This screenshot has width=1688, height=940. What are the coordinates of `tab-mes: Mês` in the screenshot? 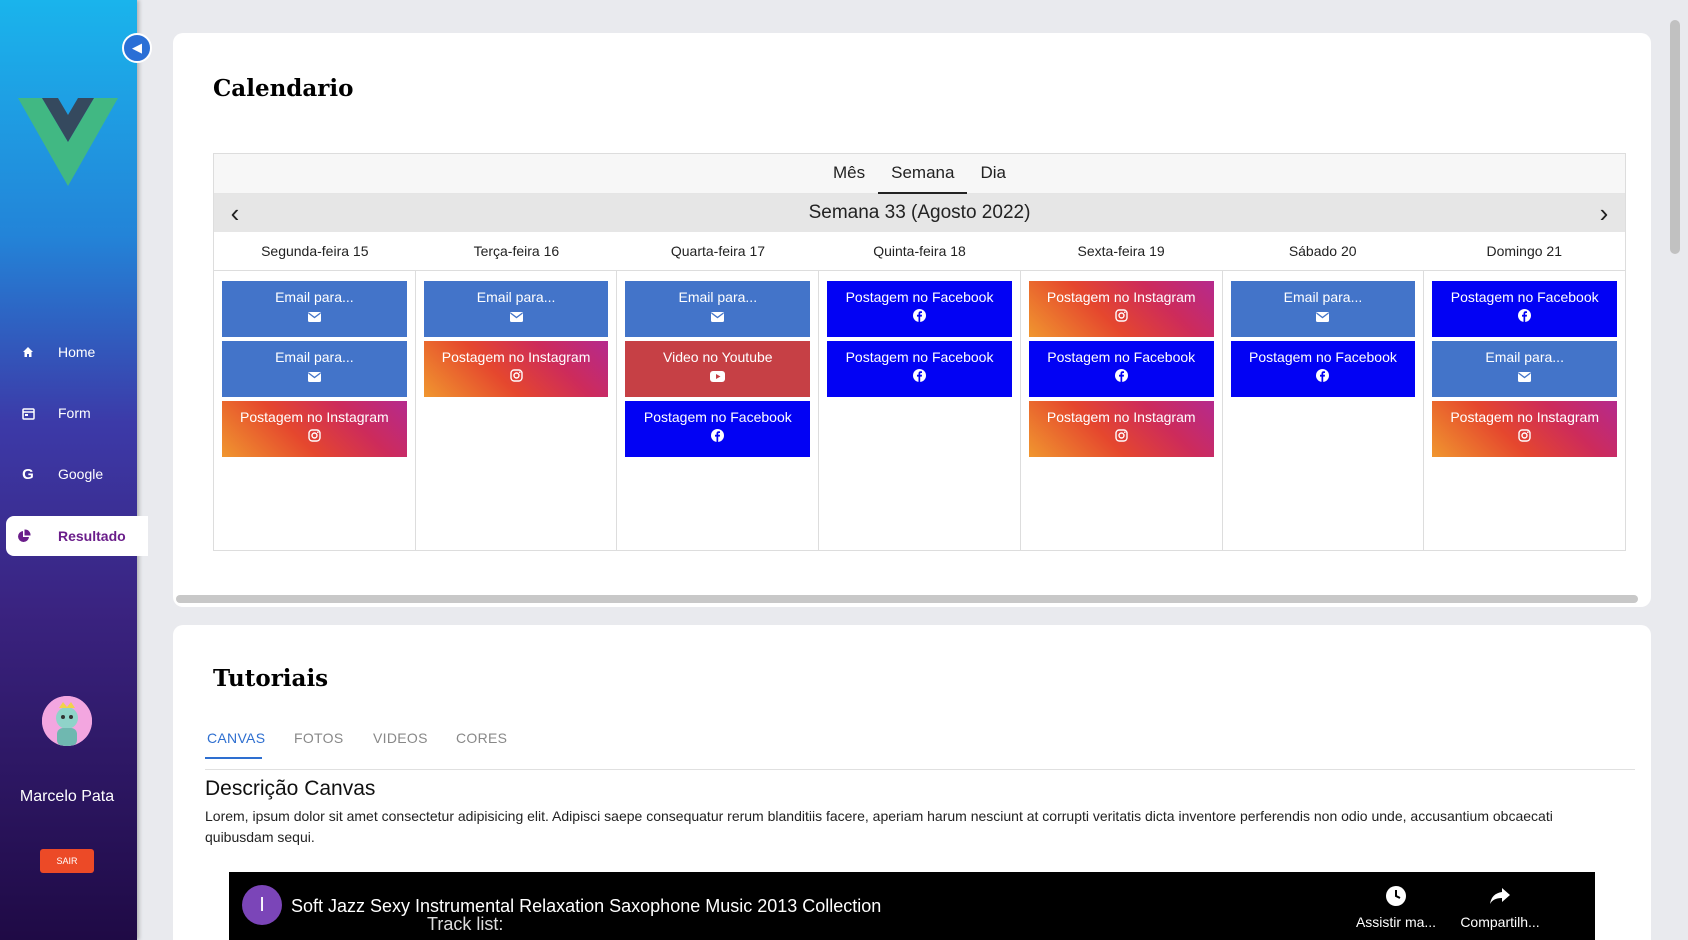 It's located at (849, 174).